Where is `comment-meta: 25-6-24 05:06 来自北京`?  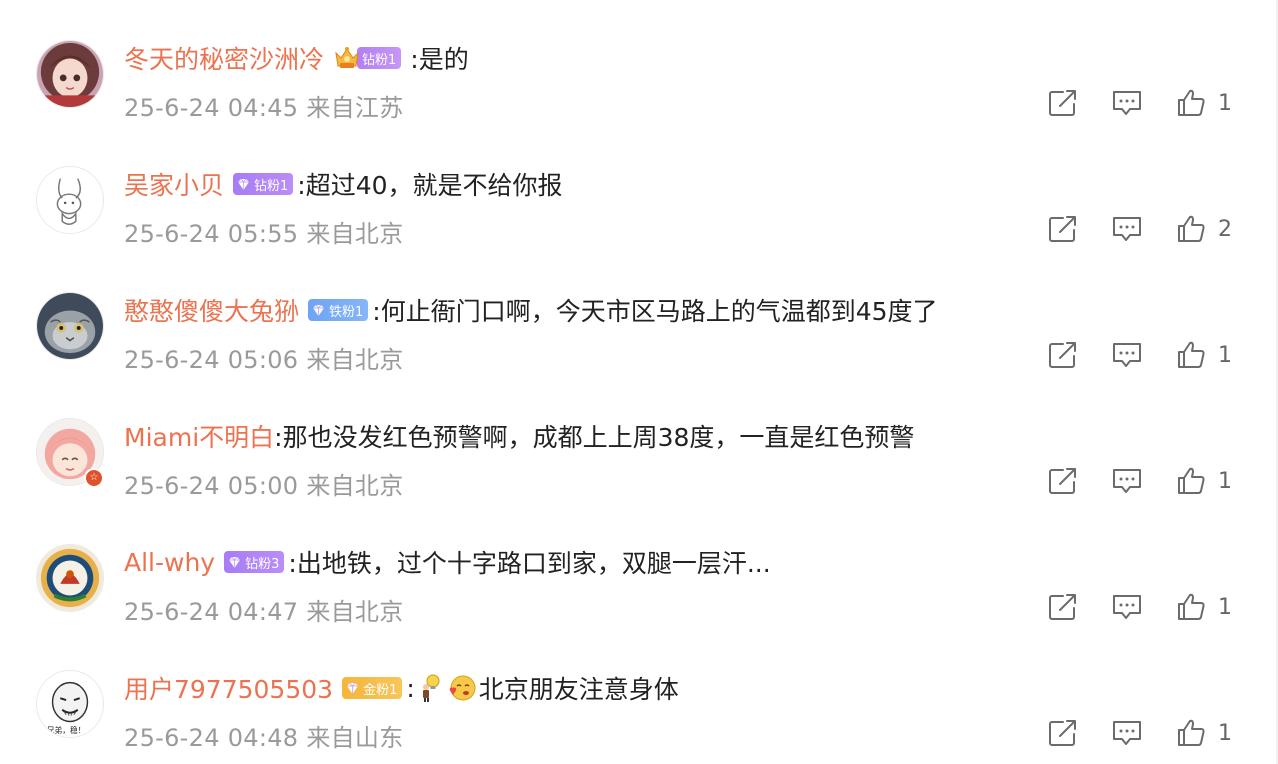
comment-meta: 25-6-24 05:06 来自北京 is located at coordinates (264, 357).